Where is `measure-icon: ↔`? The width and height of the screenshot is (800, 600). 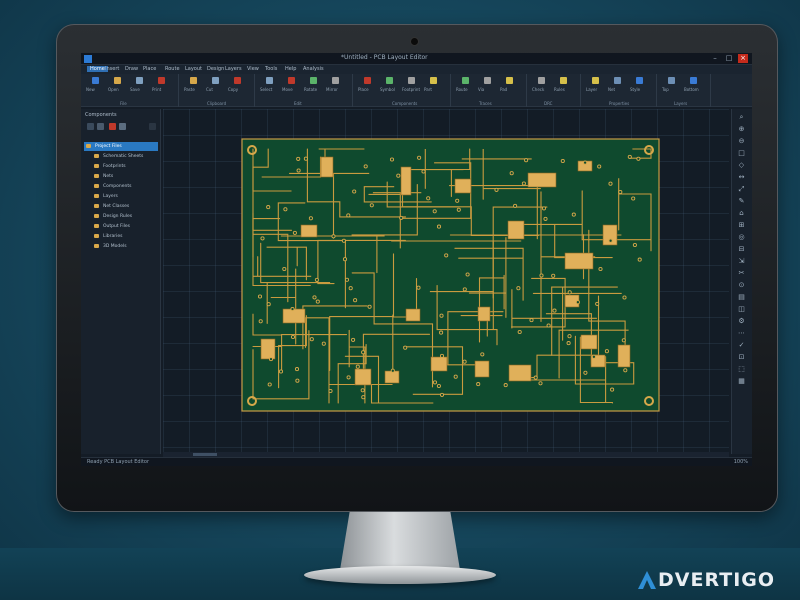 measure-icon: ↔ is located at coordinates (741, 177).